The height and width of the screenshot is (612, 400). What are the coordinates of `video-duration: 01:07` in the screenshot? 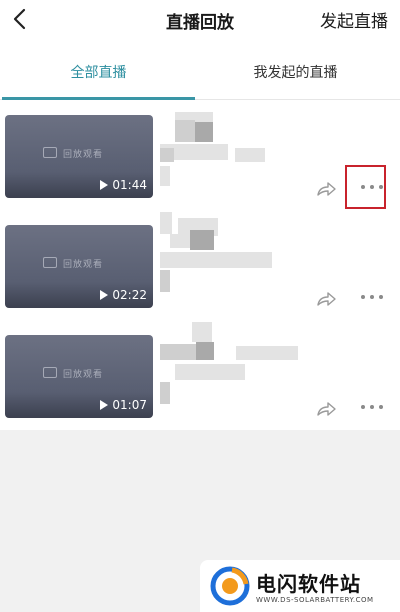 It's located at (123, 405).